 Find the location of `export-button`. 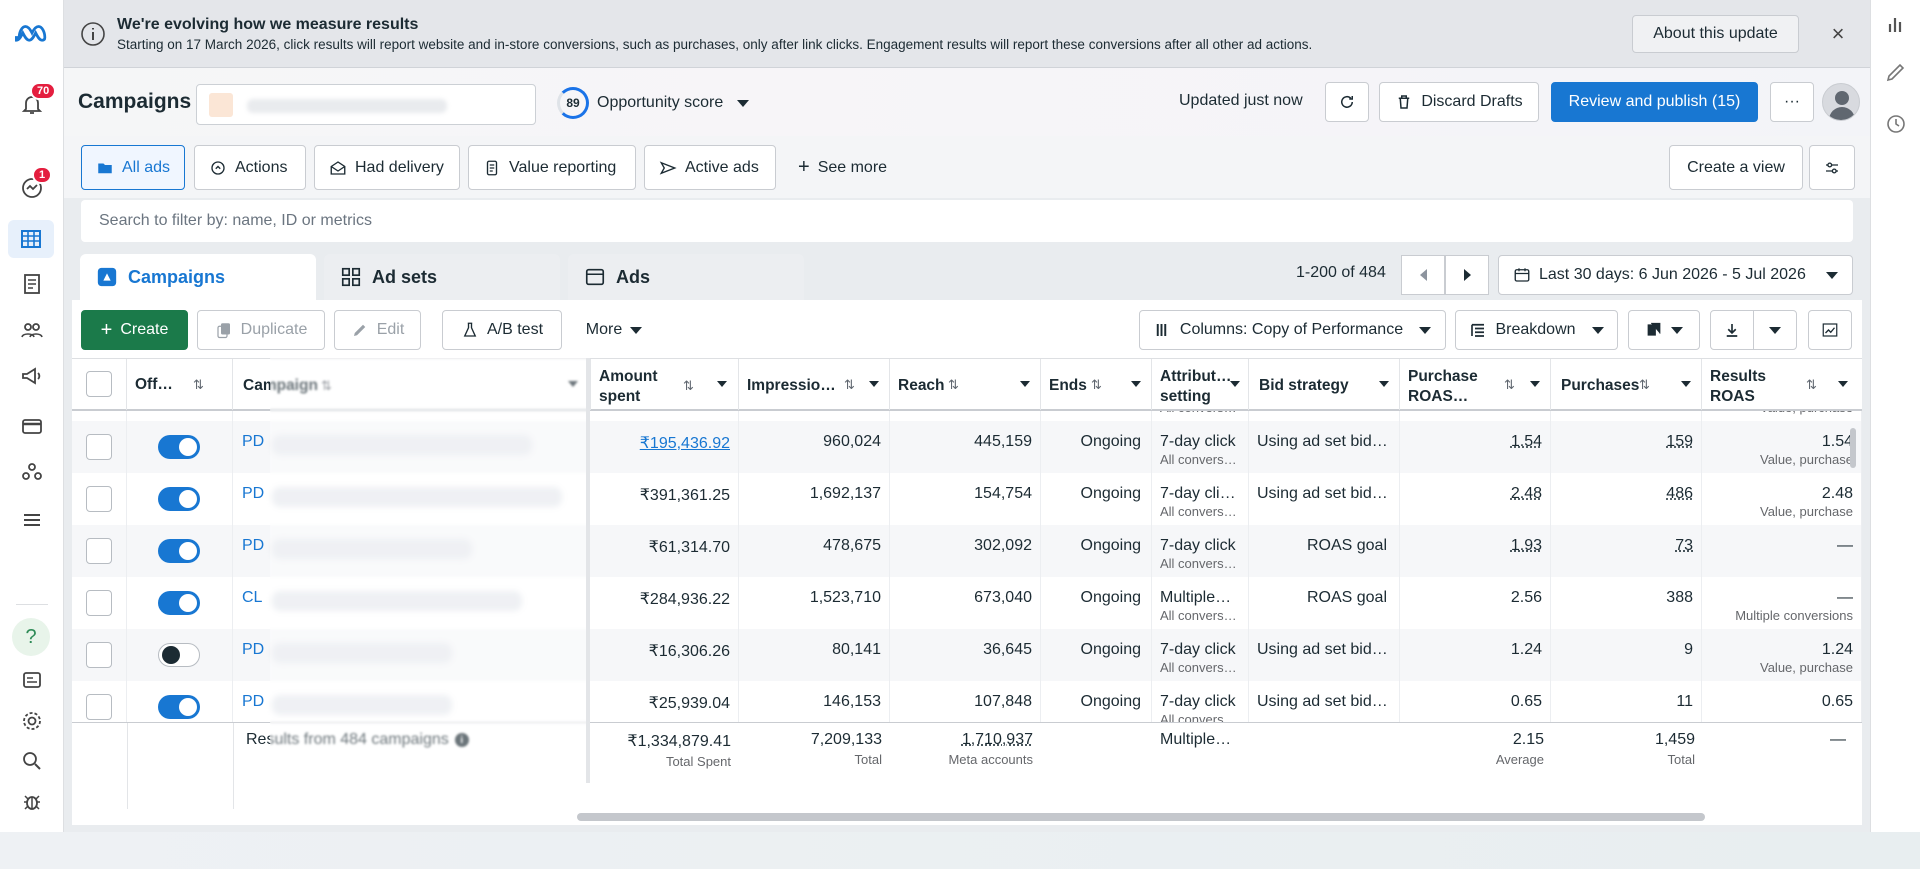

export-button is located at coordinates (1732, 330).